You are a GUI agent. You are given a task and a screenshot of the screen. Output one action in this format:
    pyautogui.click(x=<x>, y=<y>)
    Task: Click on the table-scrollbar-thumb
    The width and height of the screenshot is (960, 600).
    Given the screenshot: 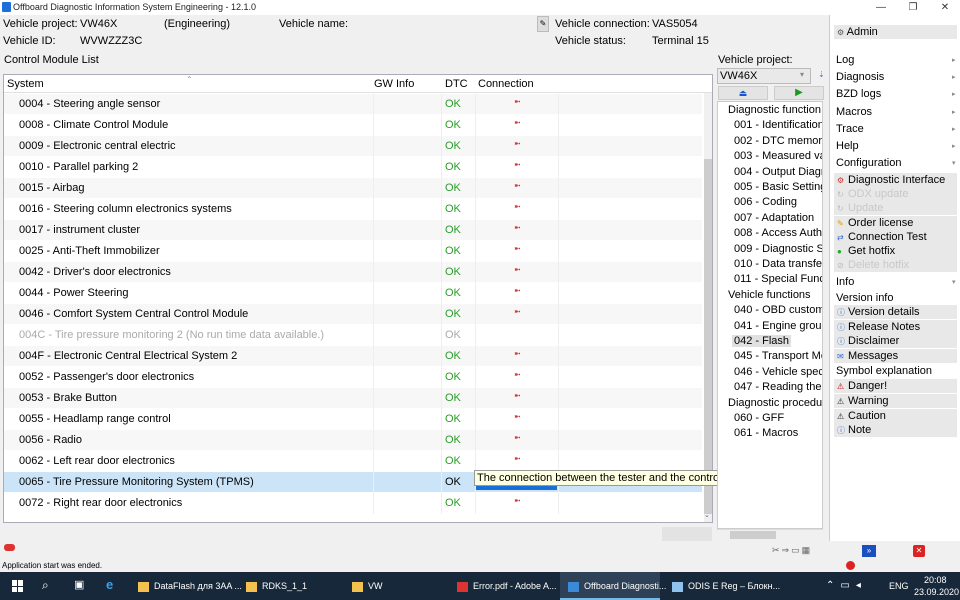 What is the action you would take?
    pyautogui.click(x=708, y=336)
    